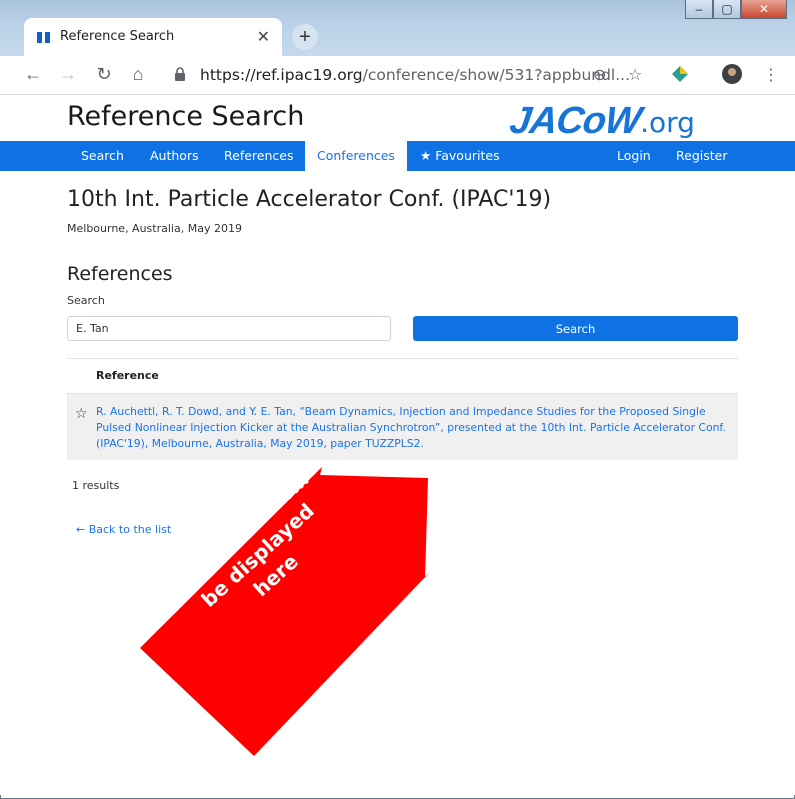 The height and width of the screenshot is (799, 795). I want to click on home-icon: ⌂, so click(138, 74).